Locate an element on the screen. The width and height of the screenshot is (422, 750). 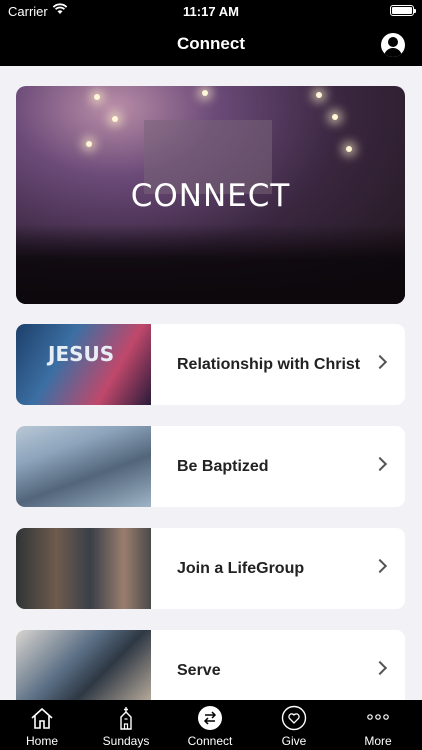
swap-arrows-icon is located at coordinates (210, 718).